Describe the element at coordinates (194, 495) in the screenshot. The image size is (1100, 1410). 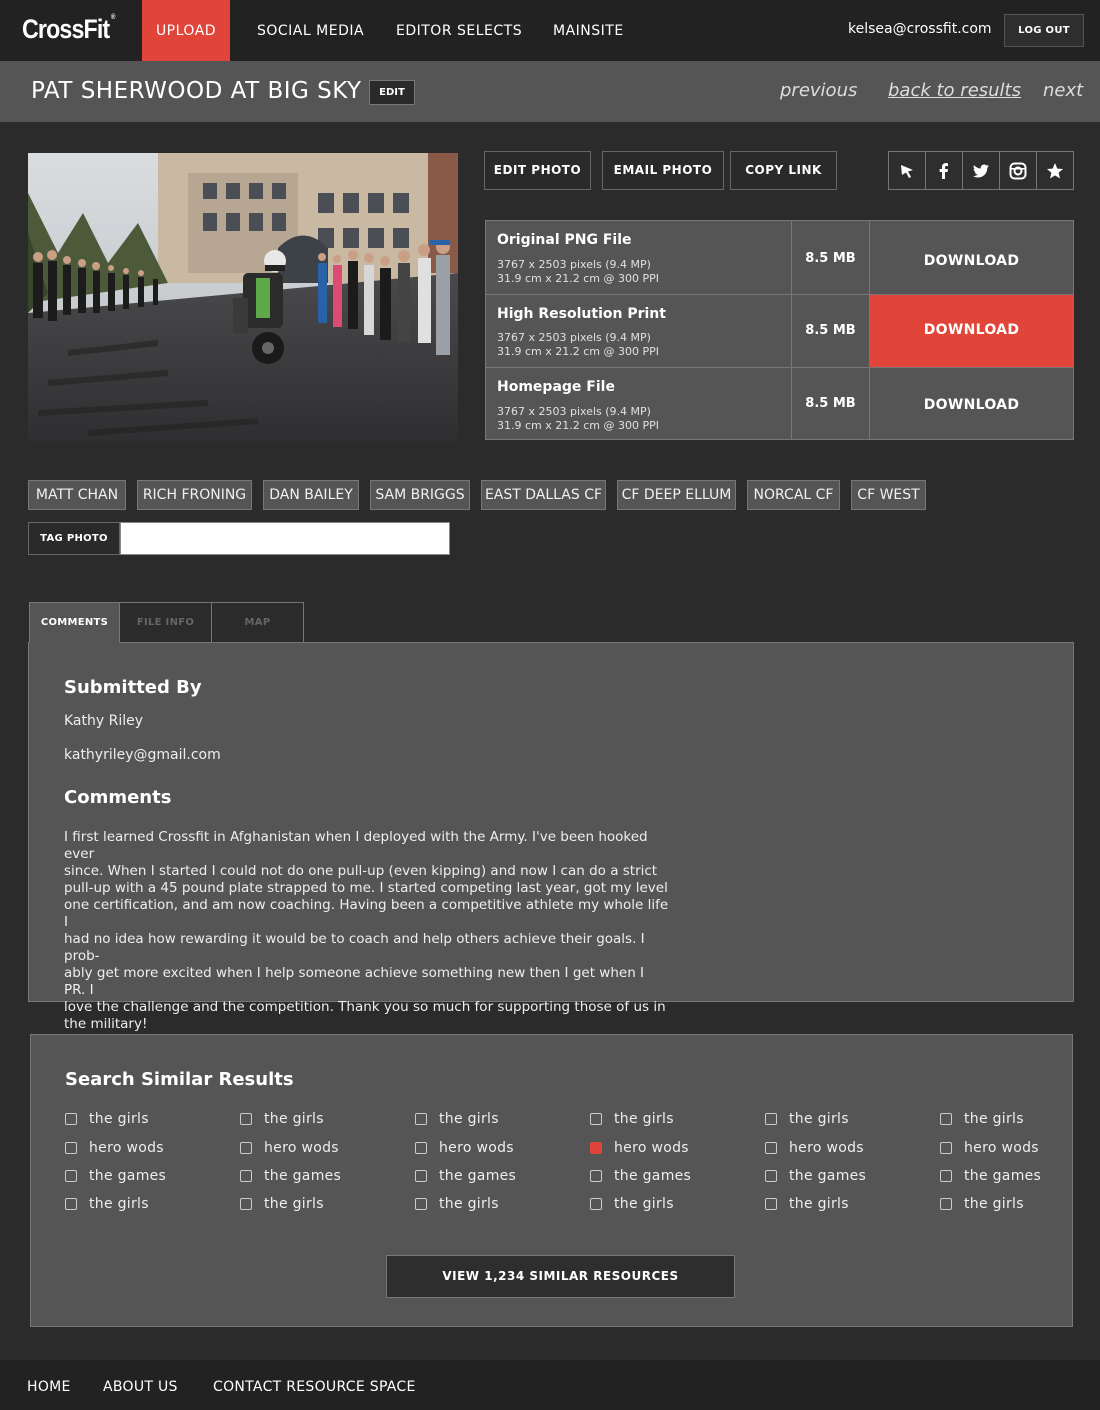
I see `tag-chip: RICH FRONING` at that location.